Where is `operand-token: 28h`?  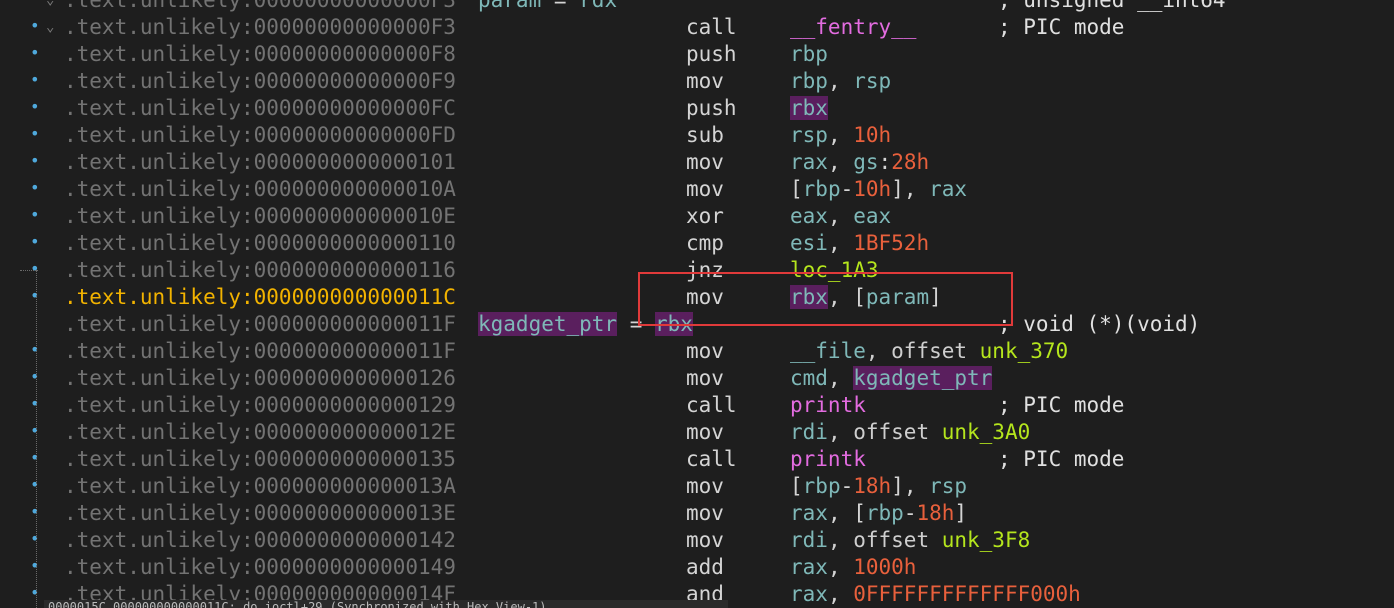 operand-token: 28h is located at coordinates (910, 162).